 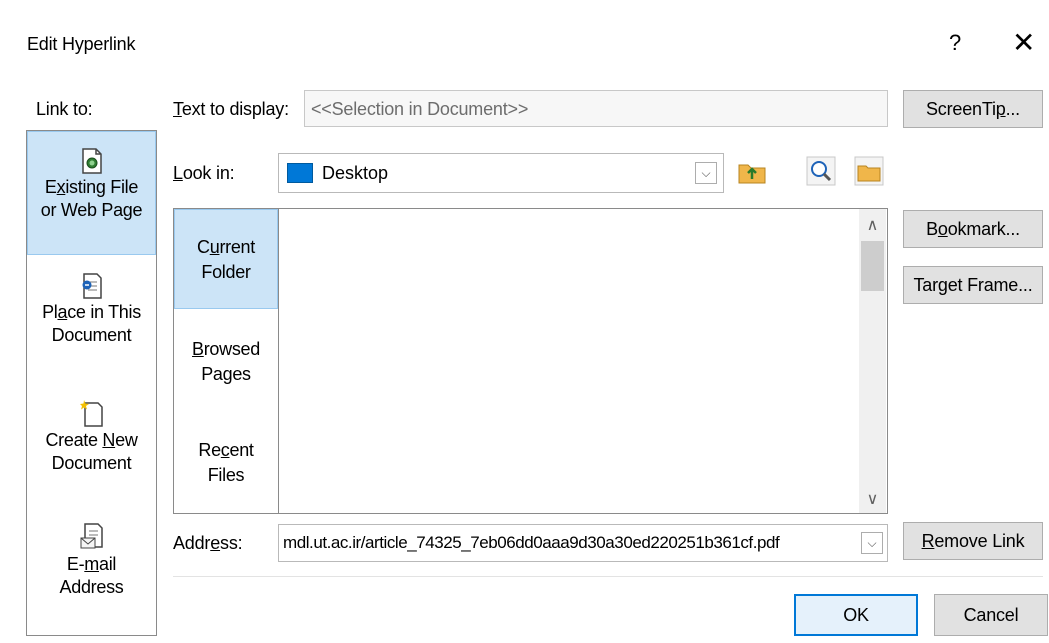 What do you see at coordinates (1023, 42) in the screenshot?
I see `close-button: ✕` at bounding box center [1023, 42].